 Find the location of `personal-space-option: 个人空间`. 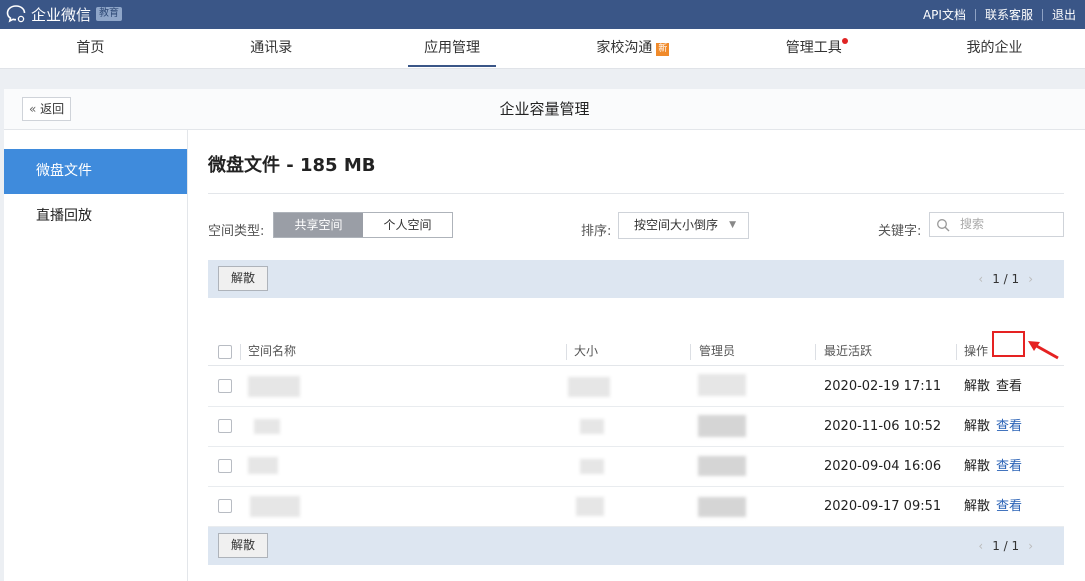

personal-space-option: 个人空间 is located at coordinates (407, 225).